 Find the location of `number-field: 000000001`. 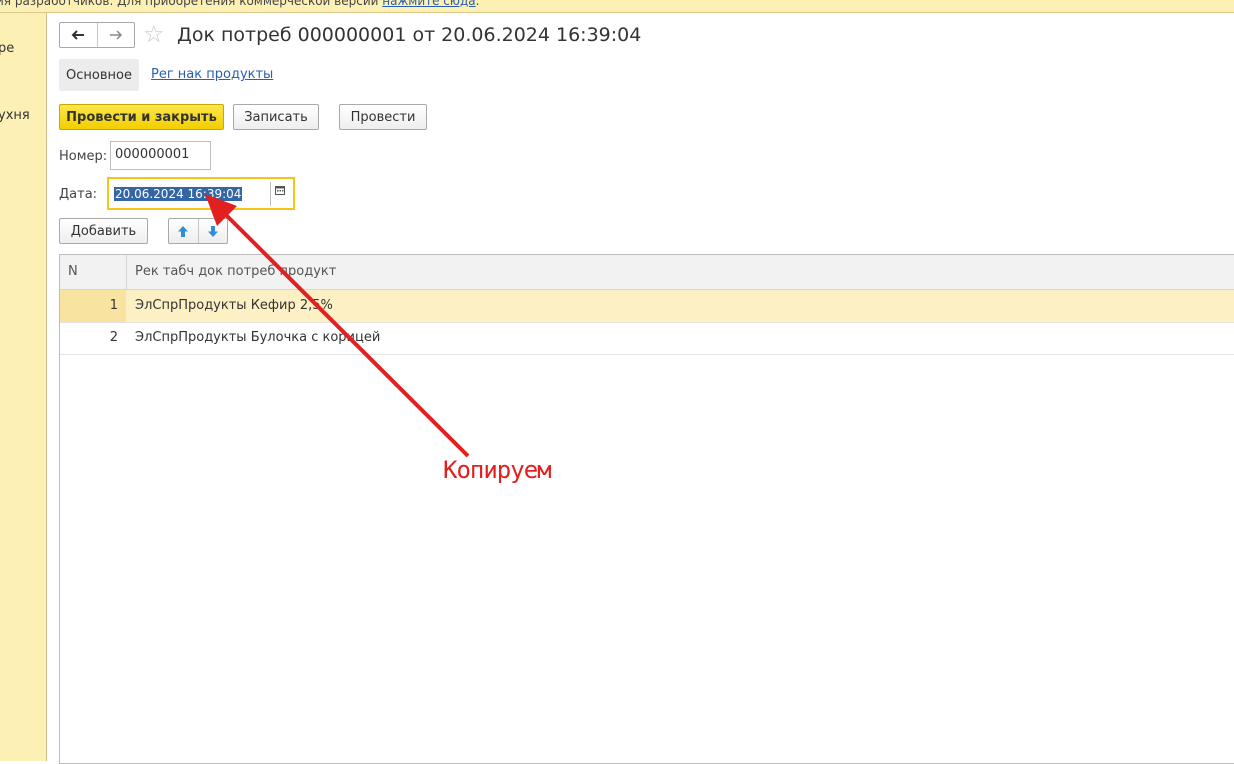

number-field: 000000001 is located at coordinates (160, 155).